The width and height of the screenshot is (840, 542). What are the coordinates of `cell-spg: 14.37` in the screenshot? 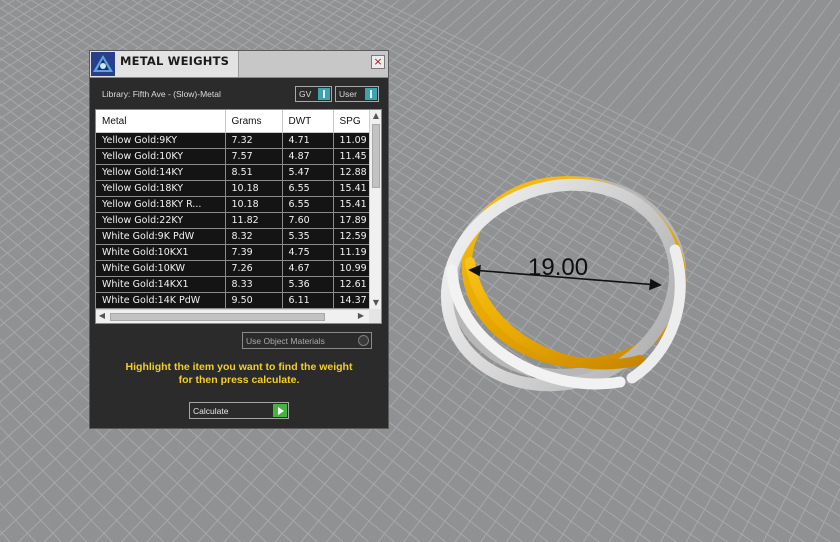 It's located at (351, 300).